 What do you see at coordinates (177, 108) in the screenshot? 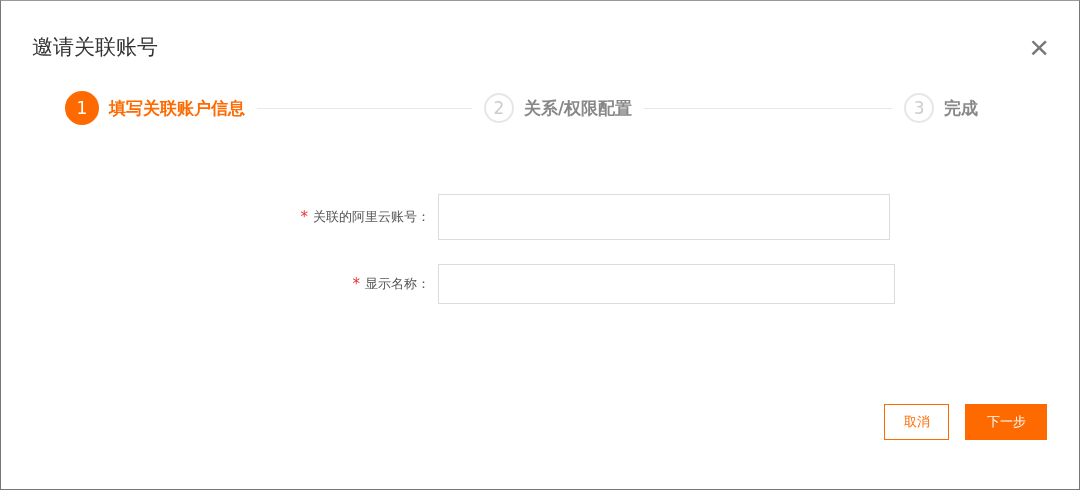
I see `step-label: 填写关联账户信息` at bounding box center [177, 108].